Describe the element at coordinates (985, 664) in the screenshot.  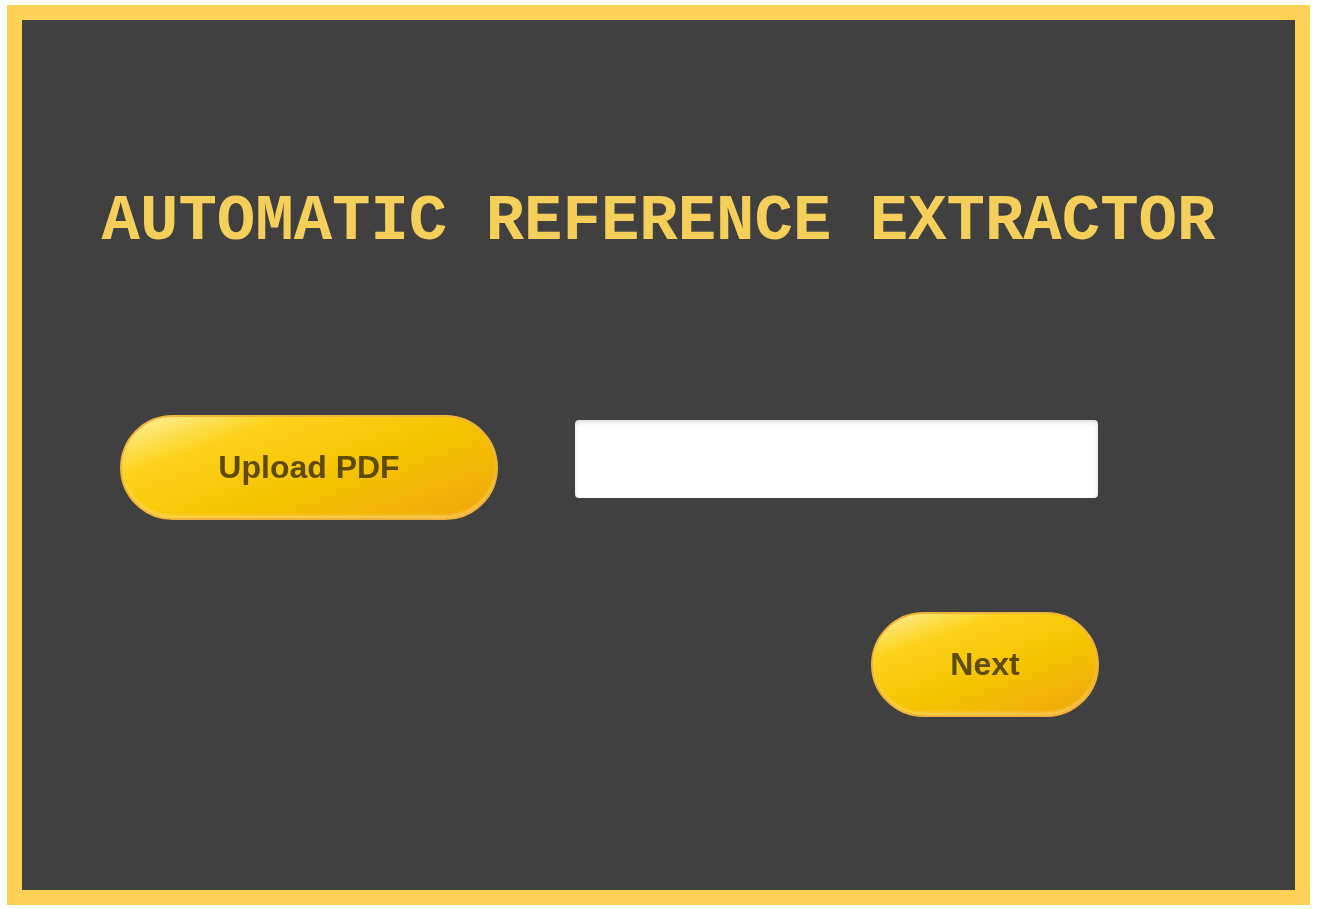
I see `next-button: Next` at that location.